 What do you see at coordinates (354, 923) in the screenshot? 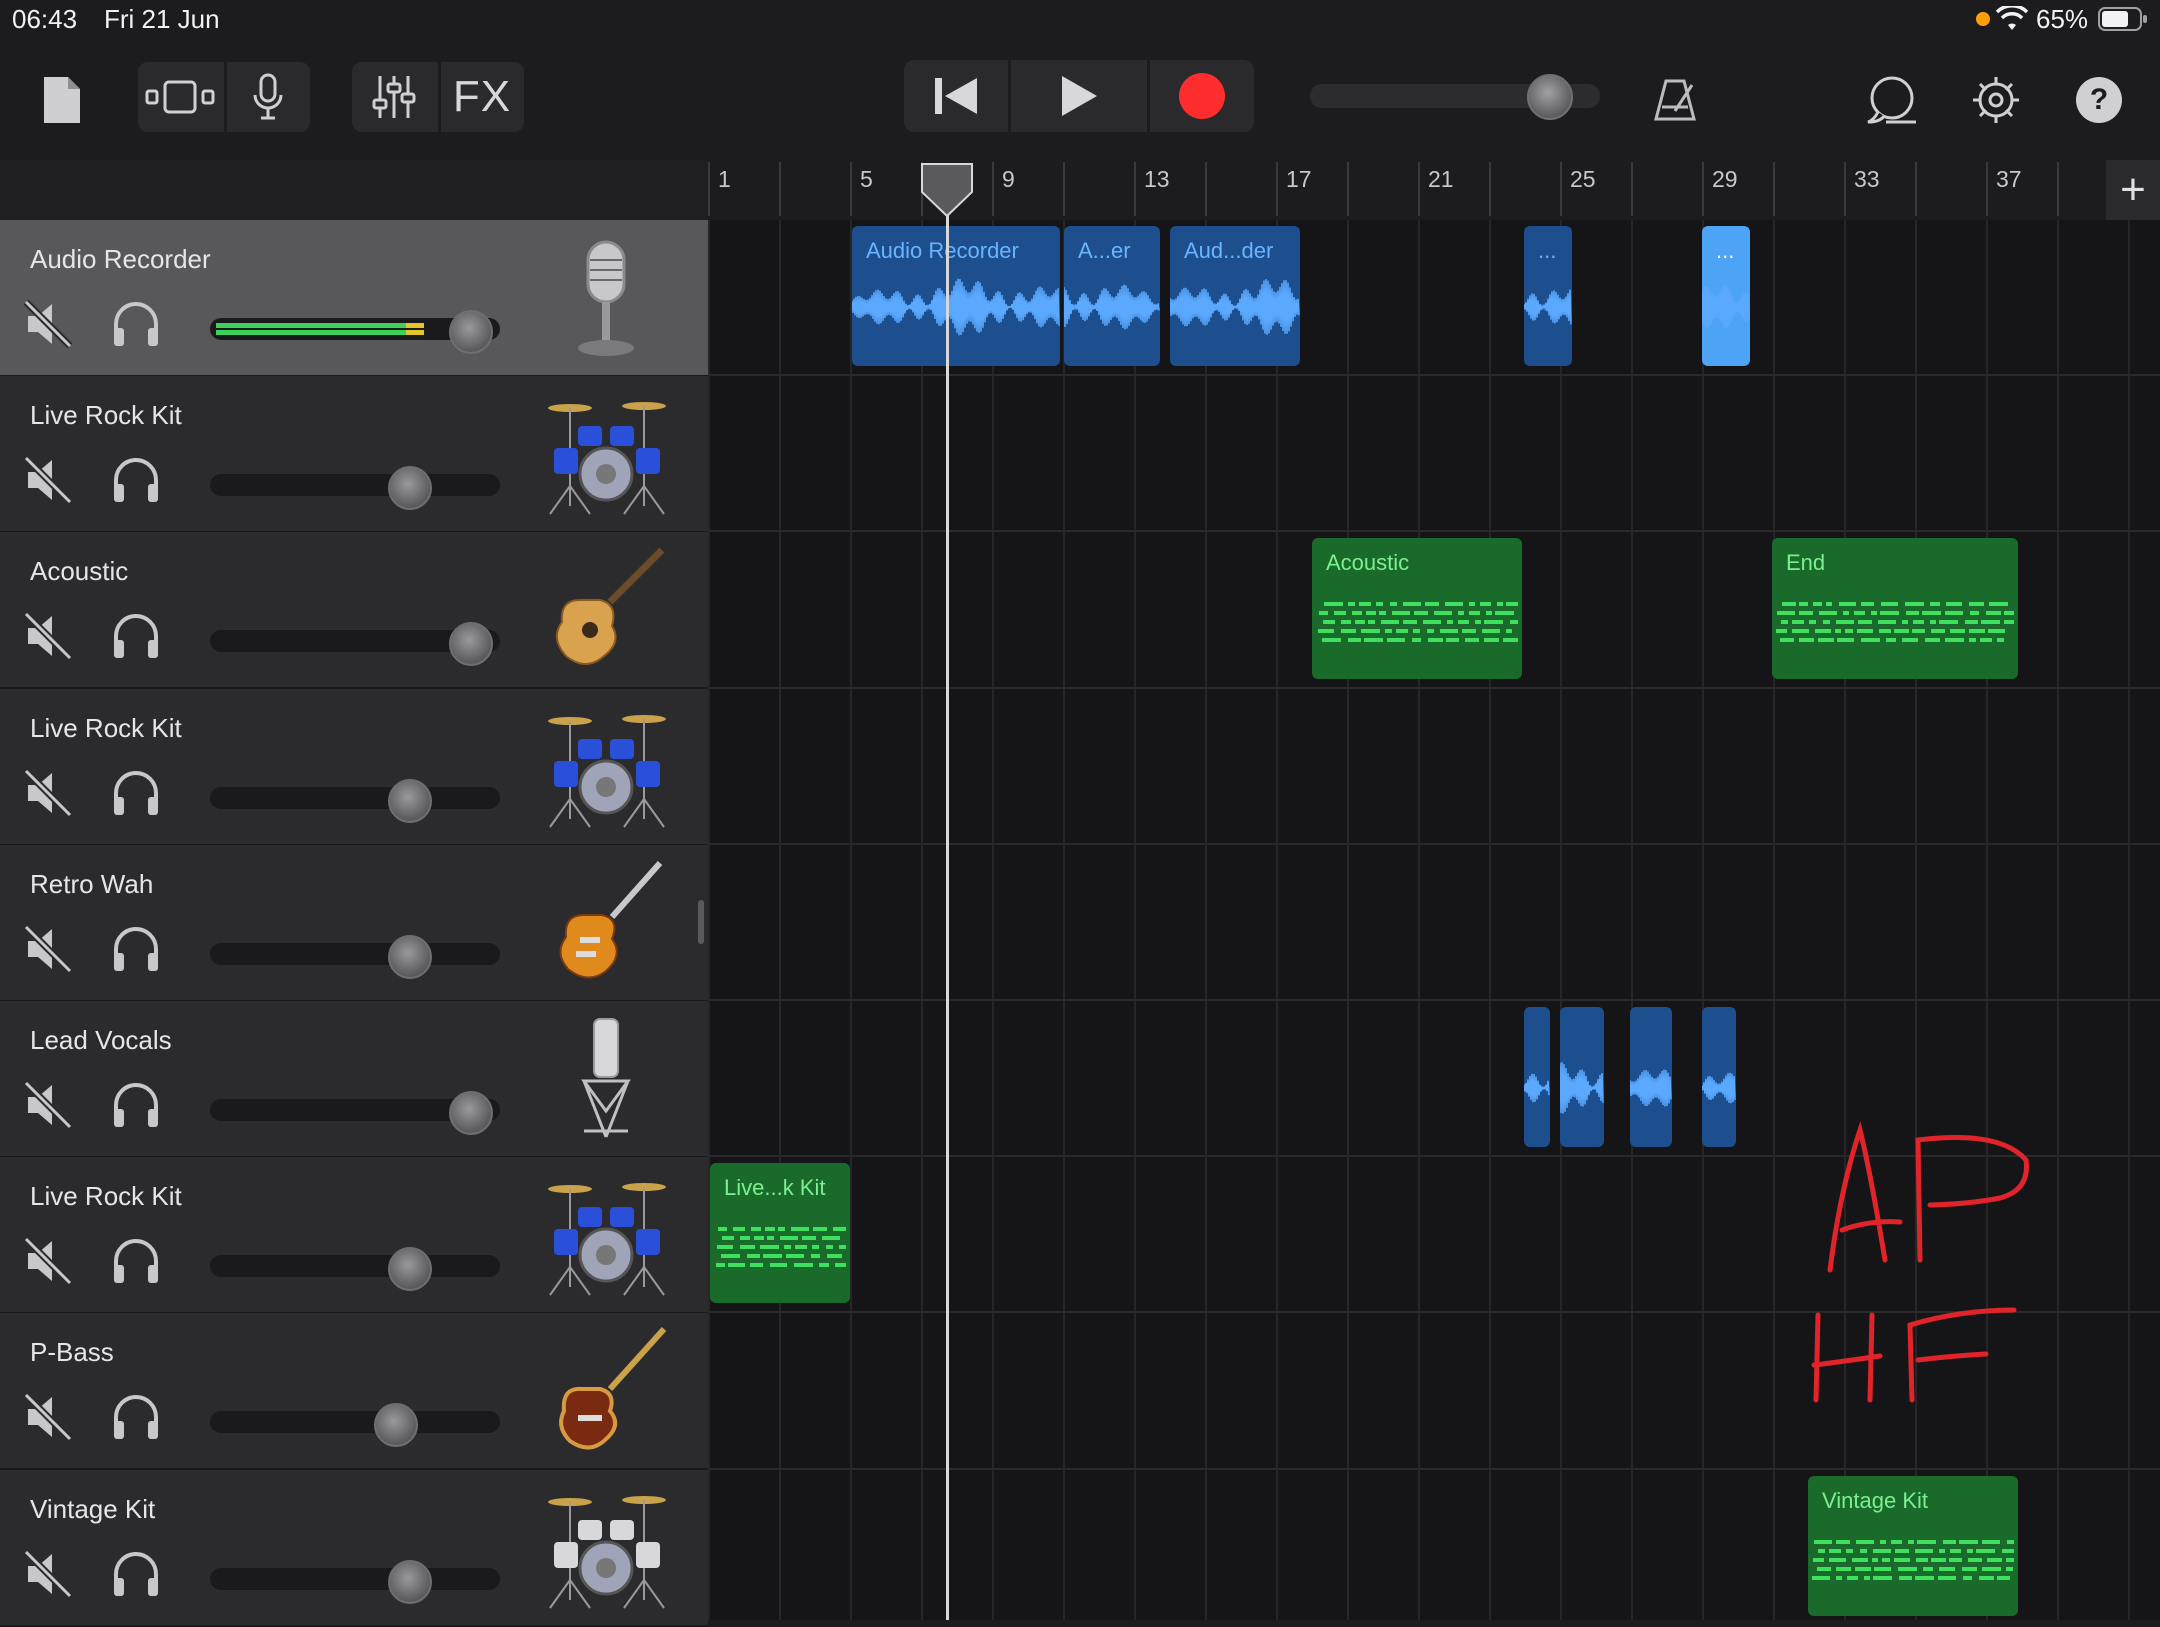
I see `track-header: Retro Wah` at bounding box center [354, 923].